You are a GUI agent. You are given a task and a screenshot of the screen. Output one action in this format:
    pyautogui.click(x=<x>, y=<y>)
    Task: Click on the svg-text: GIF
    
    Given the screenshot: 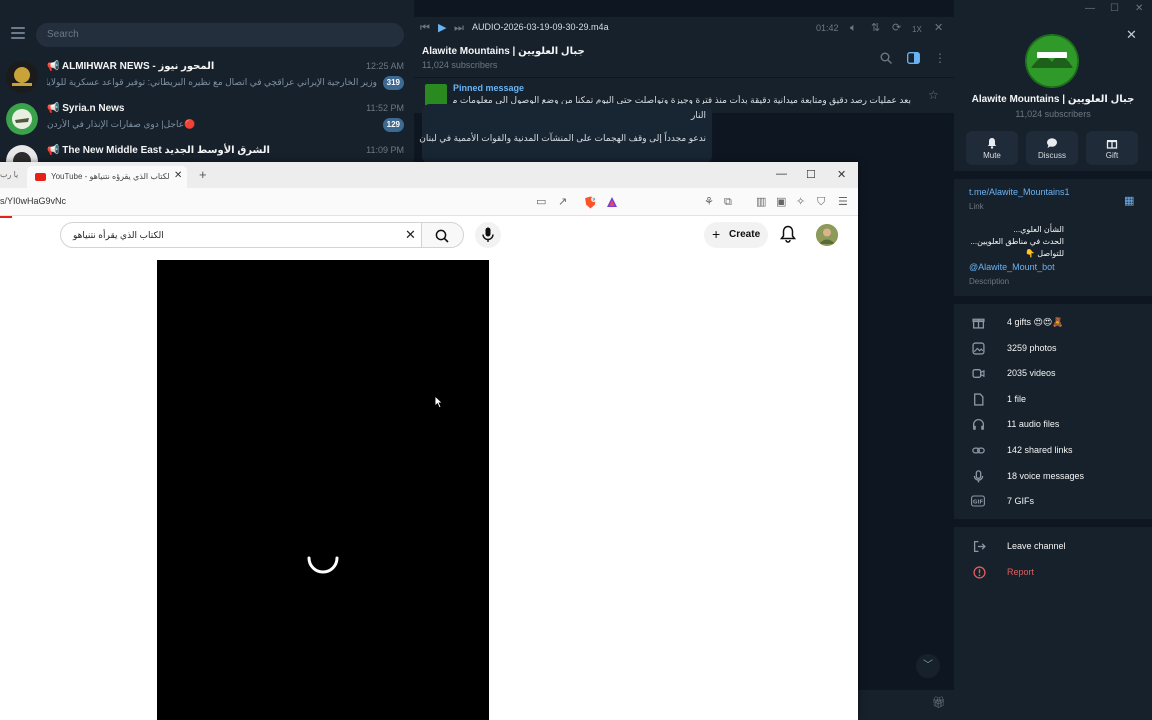 What is the action you would take?
    pyautogui.click(x=978, y=503)
    